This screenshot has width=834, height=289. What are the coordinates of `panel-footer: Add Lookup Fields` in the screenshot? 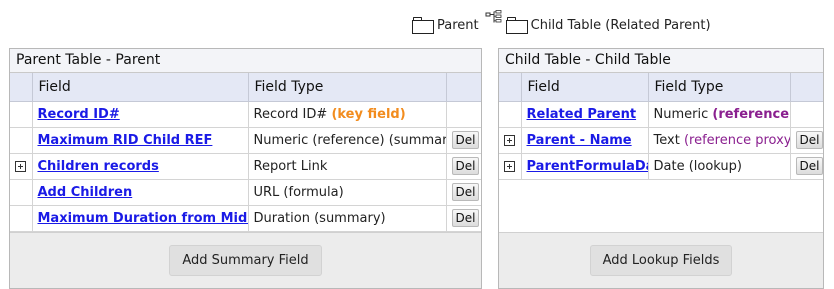 It's located at (661, 260).